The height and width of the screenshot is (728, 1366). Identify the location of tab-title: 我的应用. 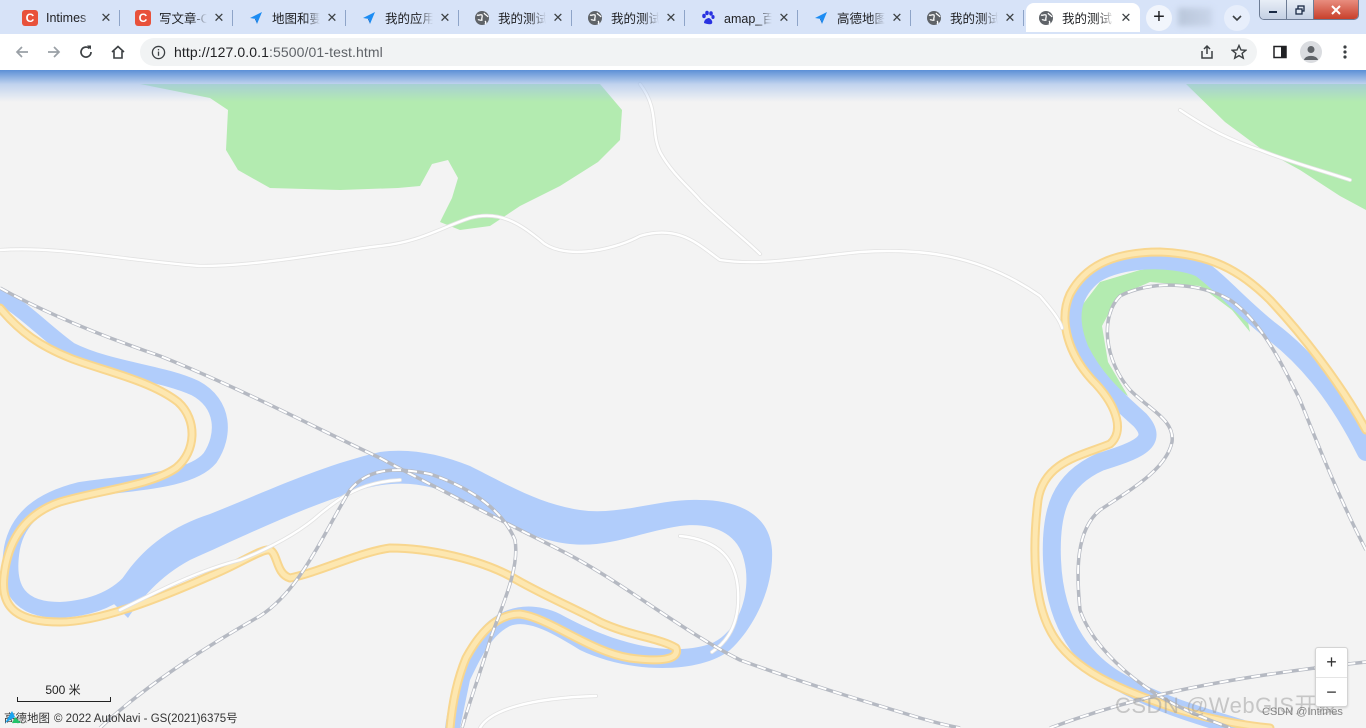
(409, 19).